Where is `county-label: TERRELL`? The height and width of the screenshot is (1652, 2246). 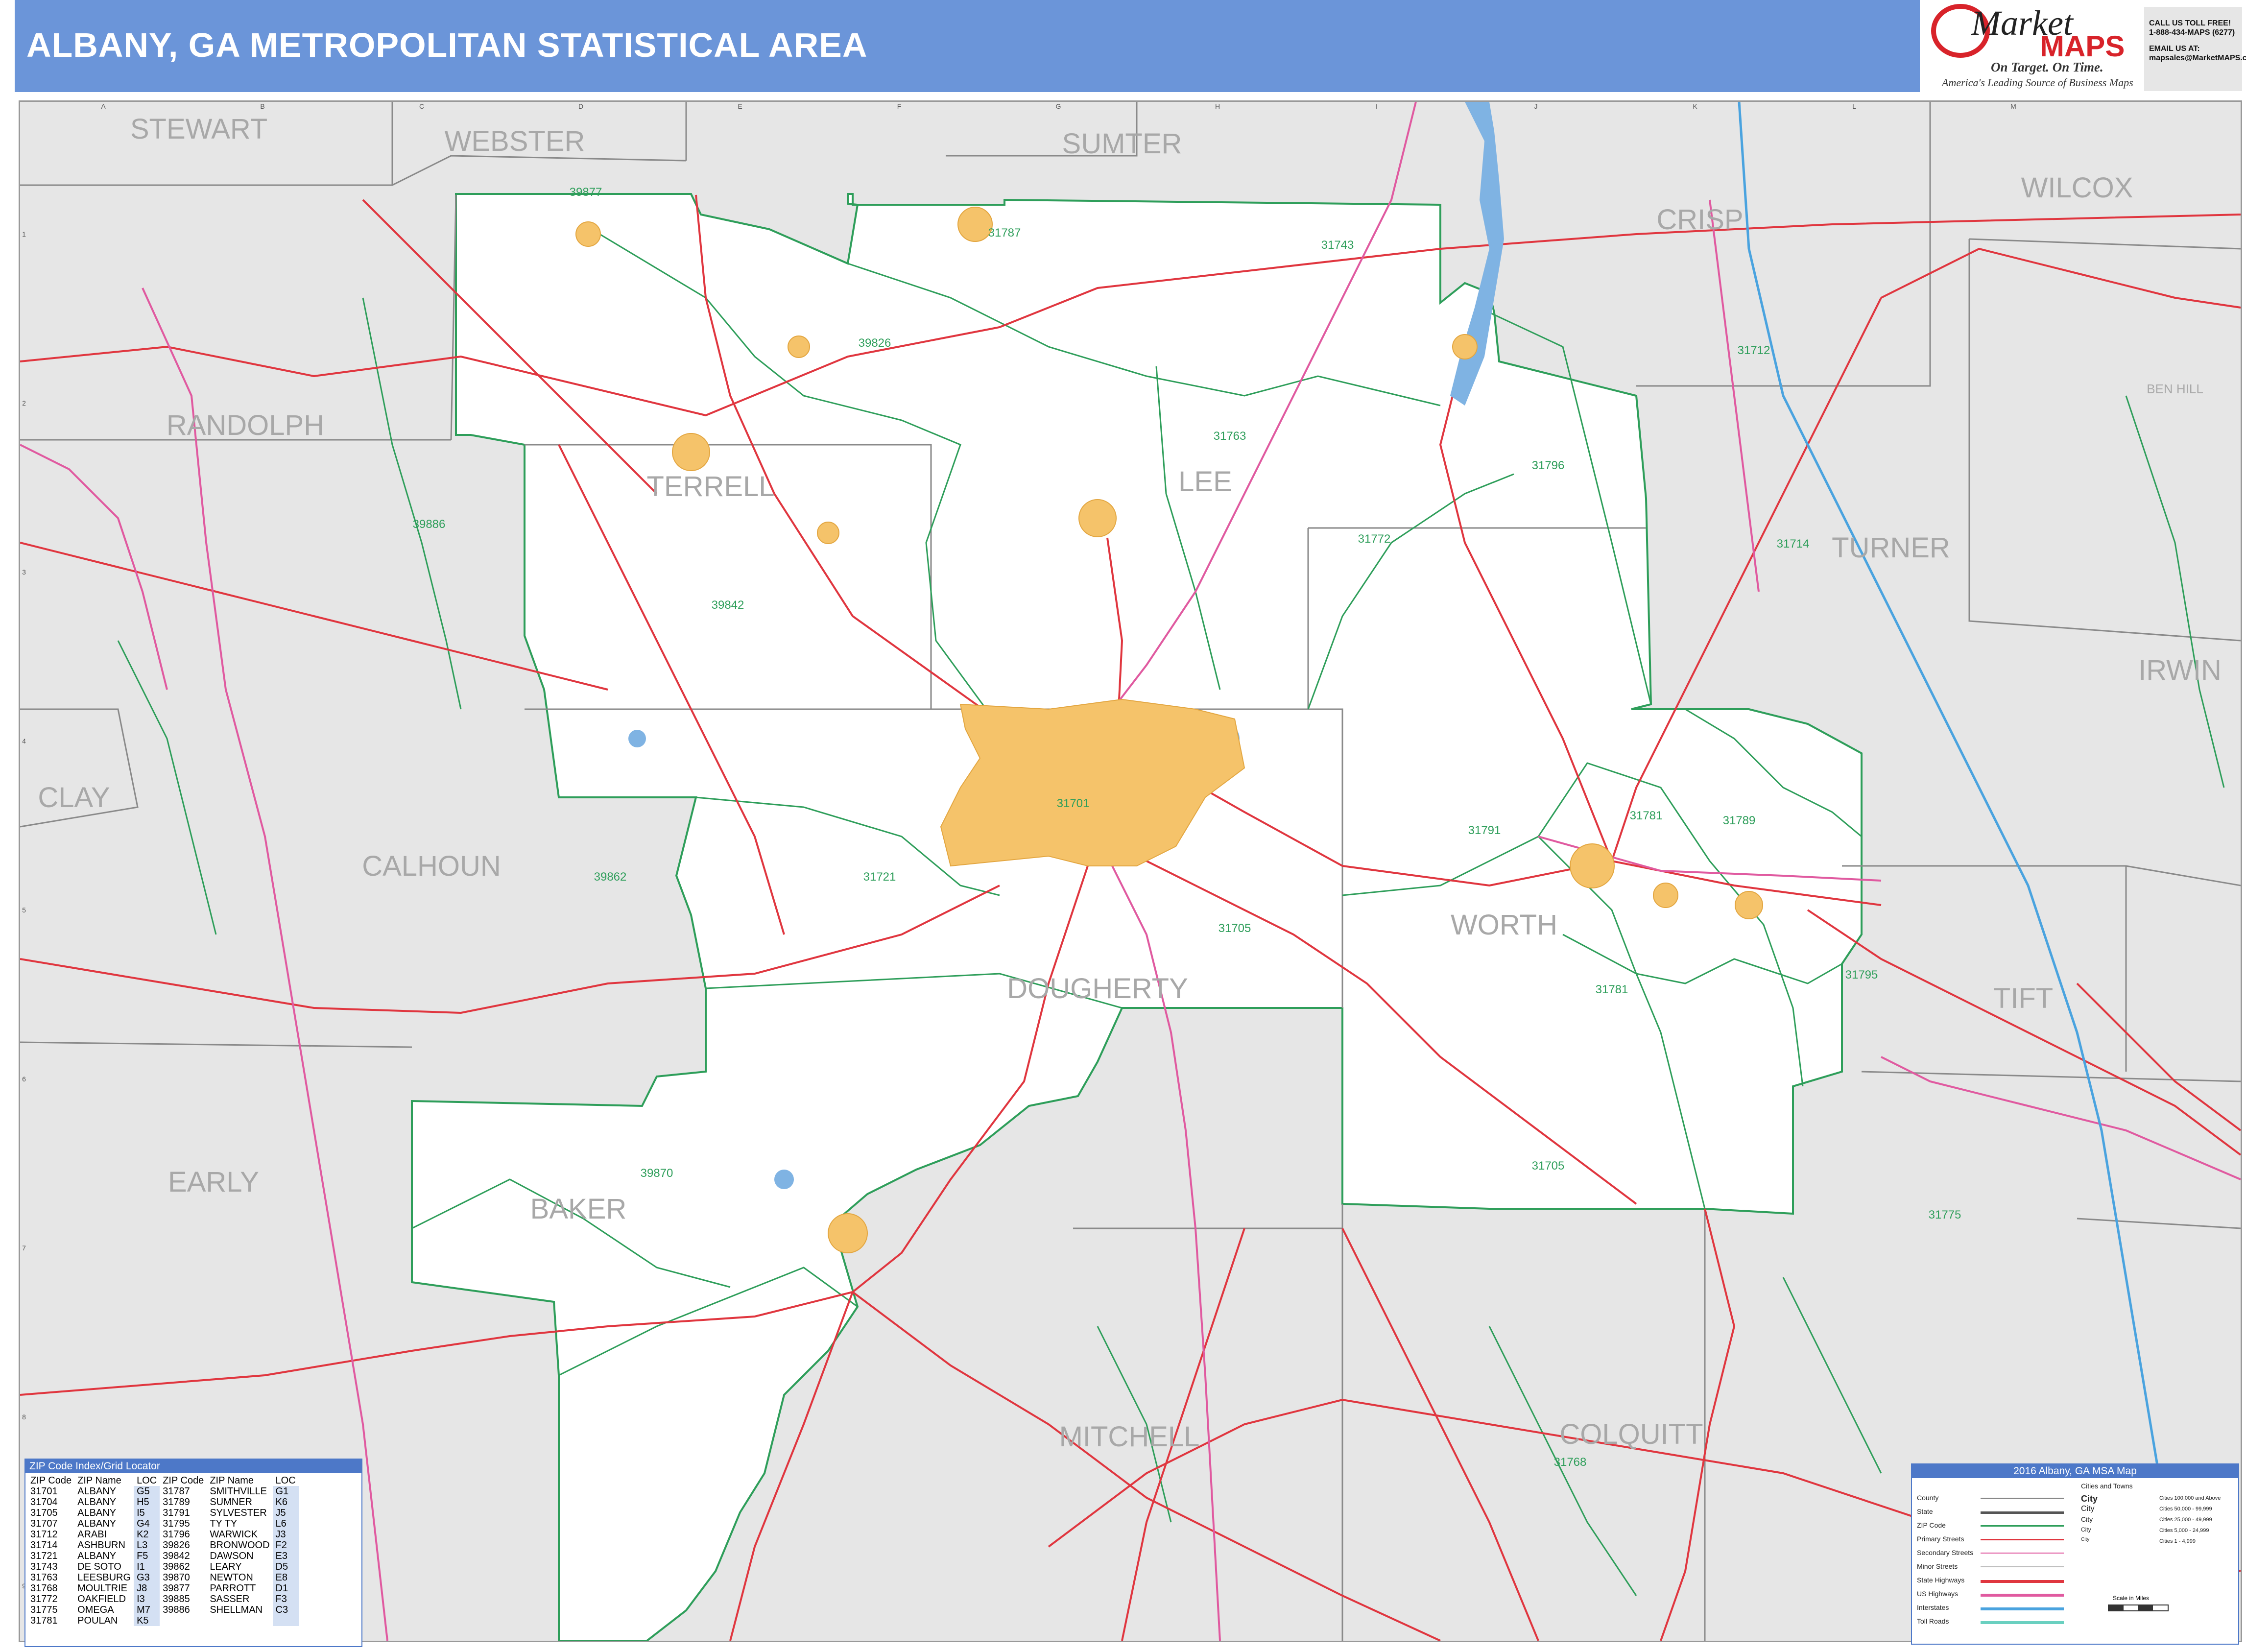 county-label: TERRELL is located at coordinates (710, 487).